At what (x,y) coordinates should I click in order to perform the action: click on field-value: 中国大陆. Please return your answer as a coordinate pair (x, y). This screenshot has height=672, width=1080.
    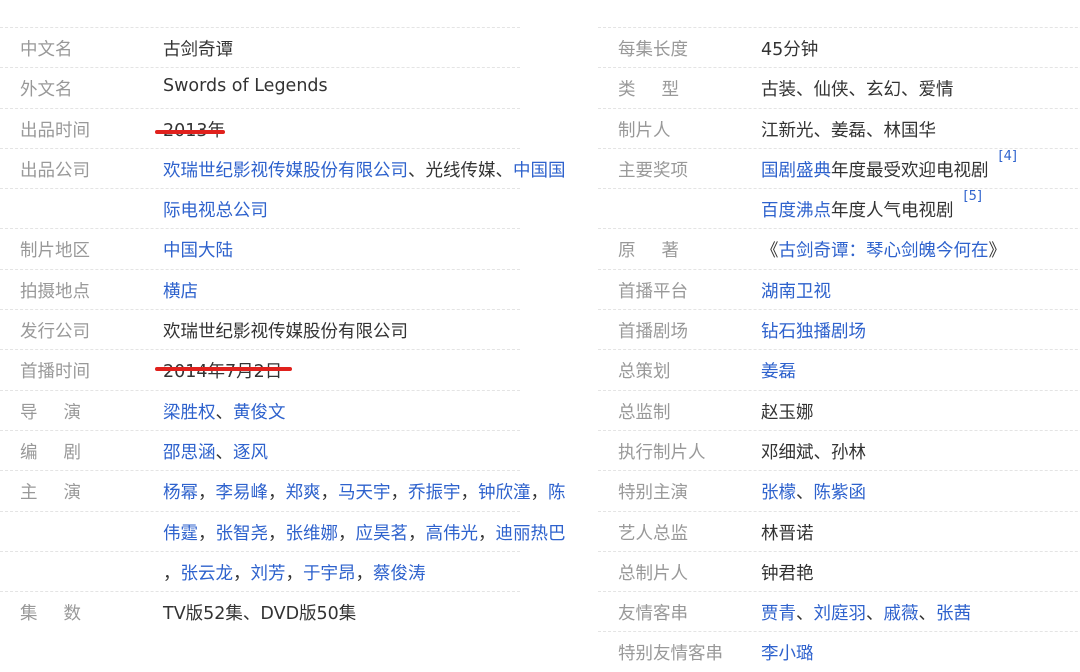
    Looking at the image, I should click on (198, 249).